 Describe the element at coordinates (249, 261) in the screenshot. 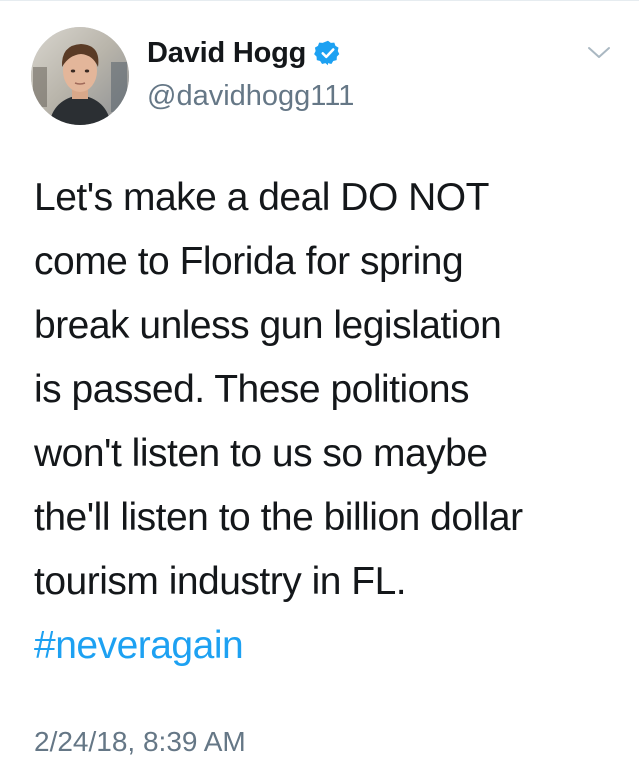

I see `tweet-text-line: come to Florida for spring` at that location.